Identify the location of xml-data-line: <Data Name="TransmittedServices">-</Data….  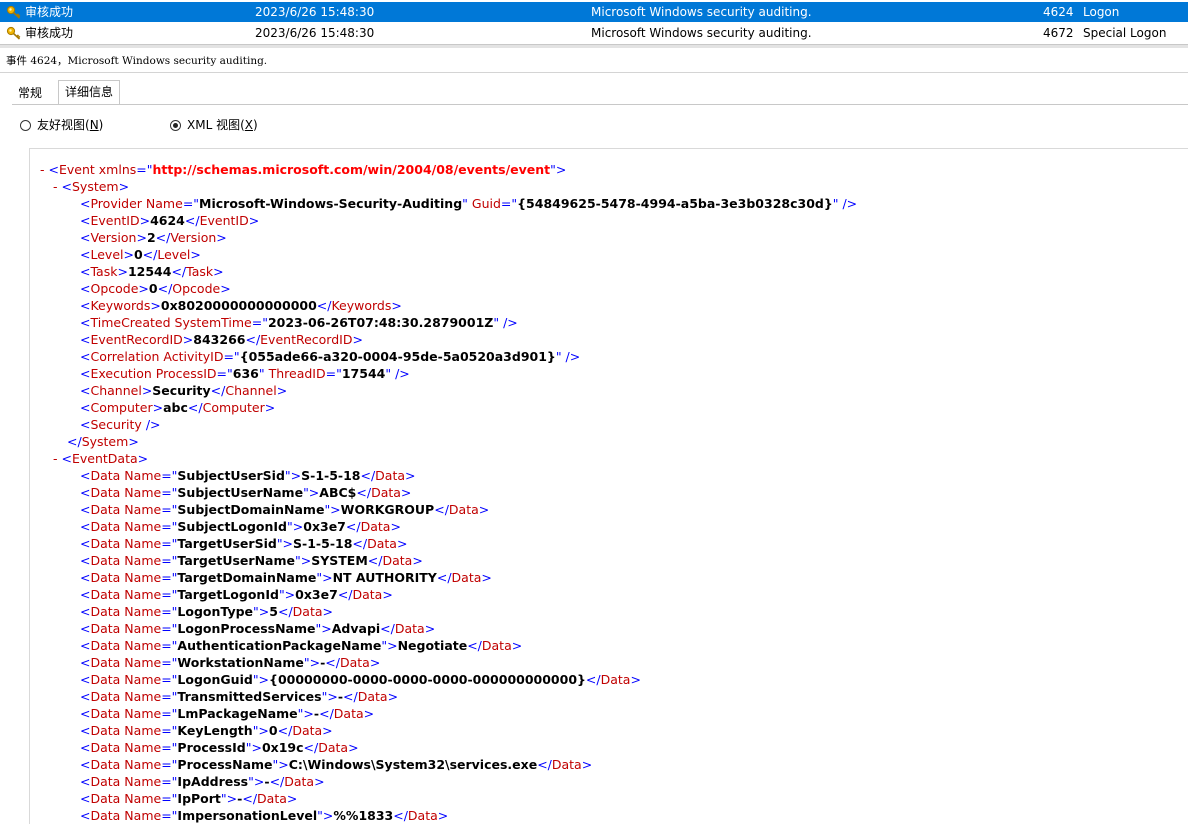
(239, 696).